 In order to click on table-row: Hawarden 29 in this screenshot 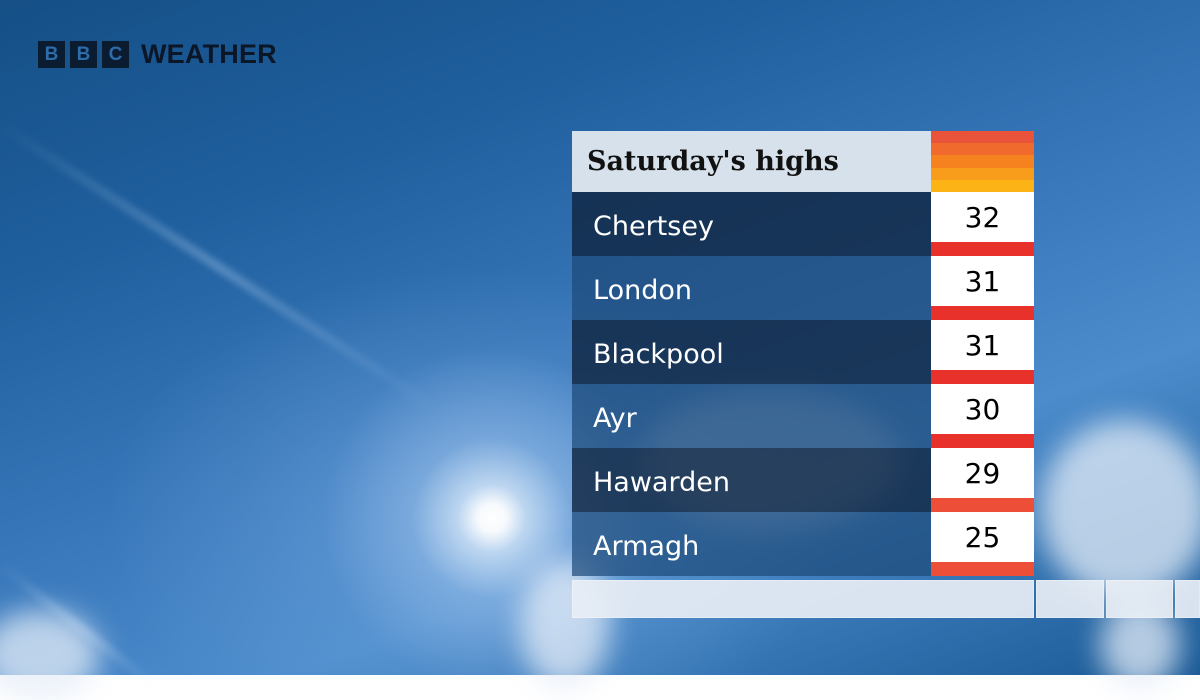, I will do `click(803, 480)`.